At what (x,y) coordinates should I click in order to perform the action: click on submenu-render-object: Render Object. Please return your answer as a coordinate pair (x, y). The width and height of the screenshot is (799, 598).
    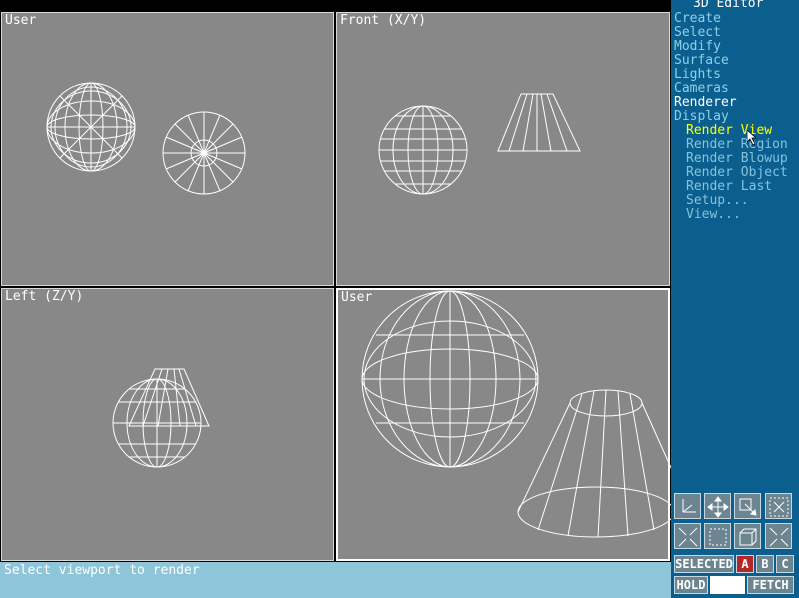
    Looking at the image, I should click on (737, 173).